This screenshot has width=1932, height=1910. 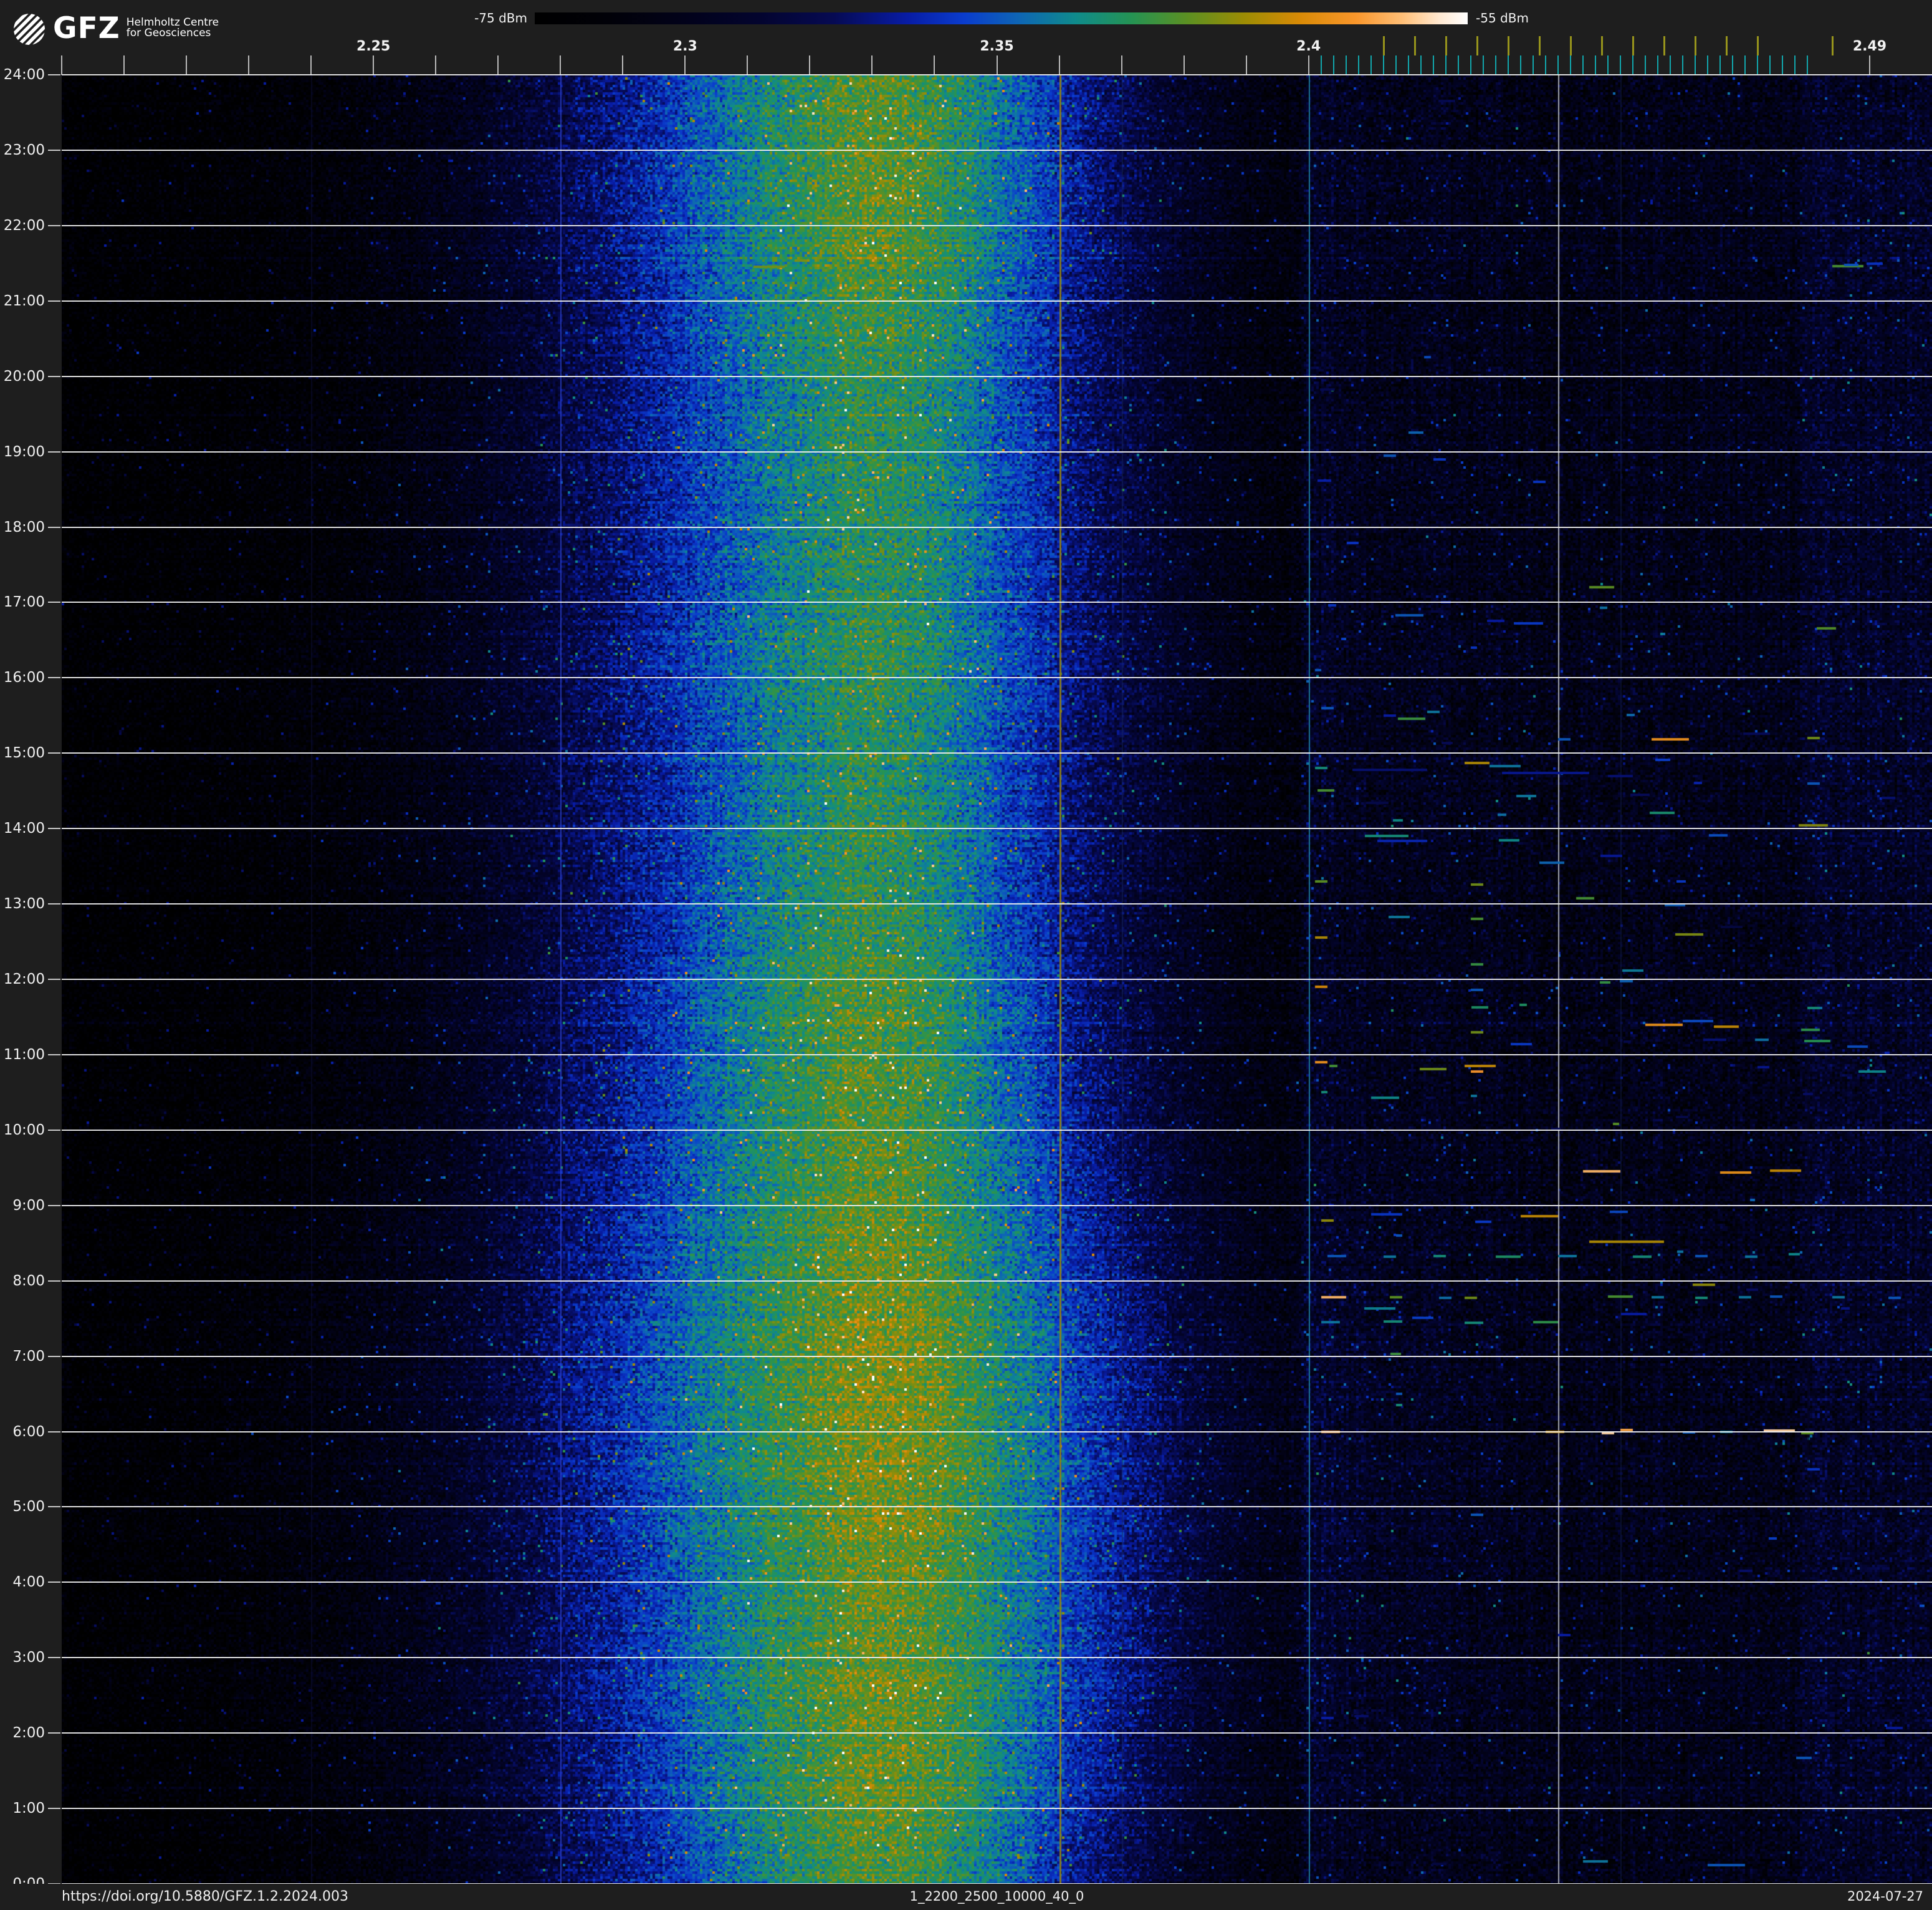 What do you see at coordinates (24, 301) in the screenshot?
I see `time-label: 21:00` at bounding box center [24, 301].